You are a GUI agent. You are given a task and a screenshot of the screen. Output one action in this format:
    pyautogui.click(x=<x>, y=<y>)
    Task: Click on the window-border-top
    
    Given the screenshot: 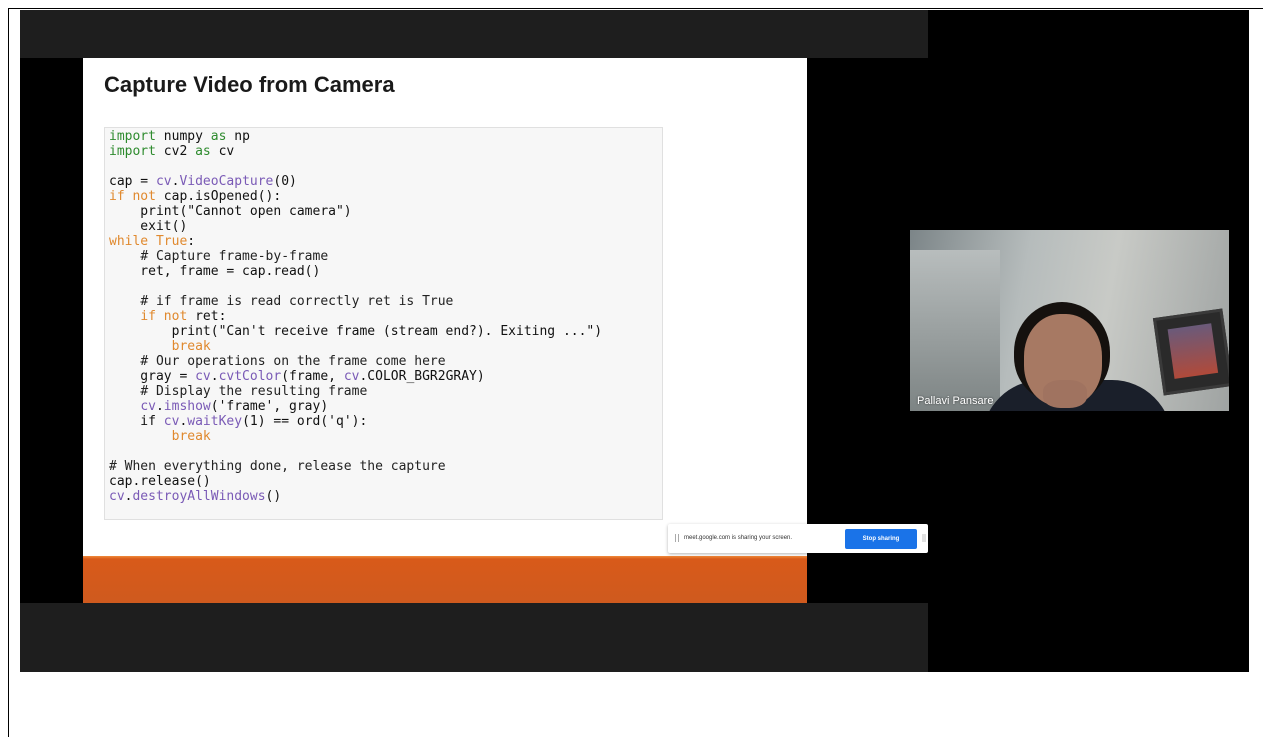 What is the action you would take?
    pyautogui.click(x=635, y=8)
    